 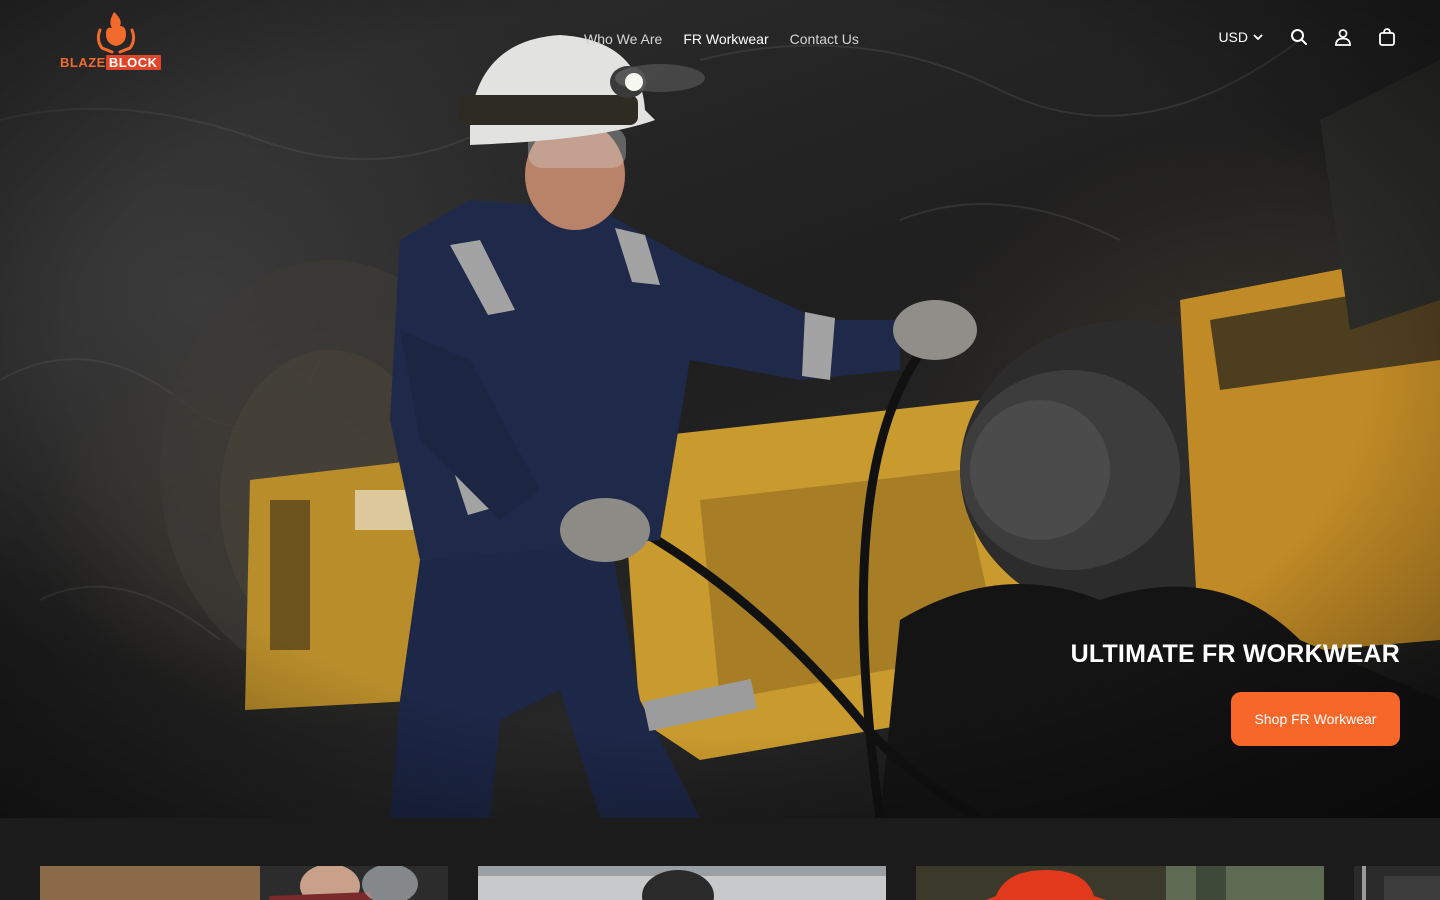 I want to click on currency-selector: USD, so click(x=1241, y=37).